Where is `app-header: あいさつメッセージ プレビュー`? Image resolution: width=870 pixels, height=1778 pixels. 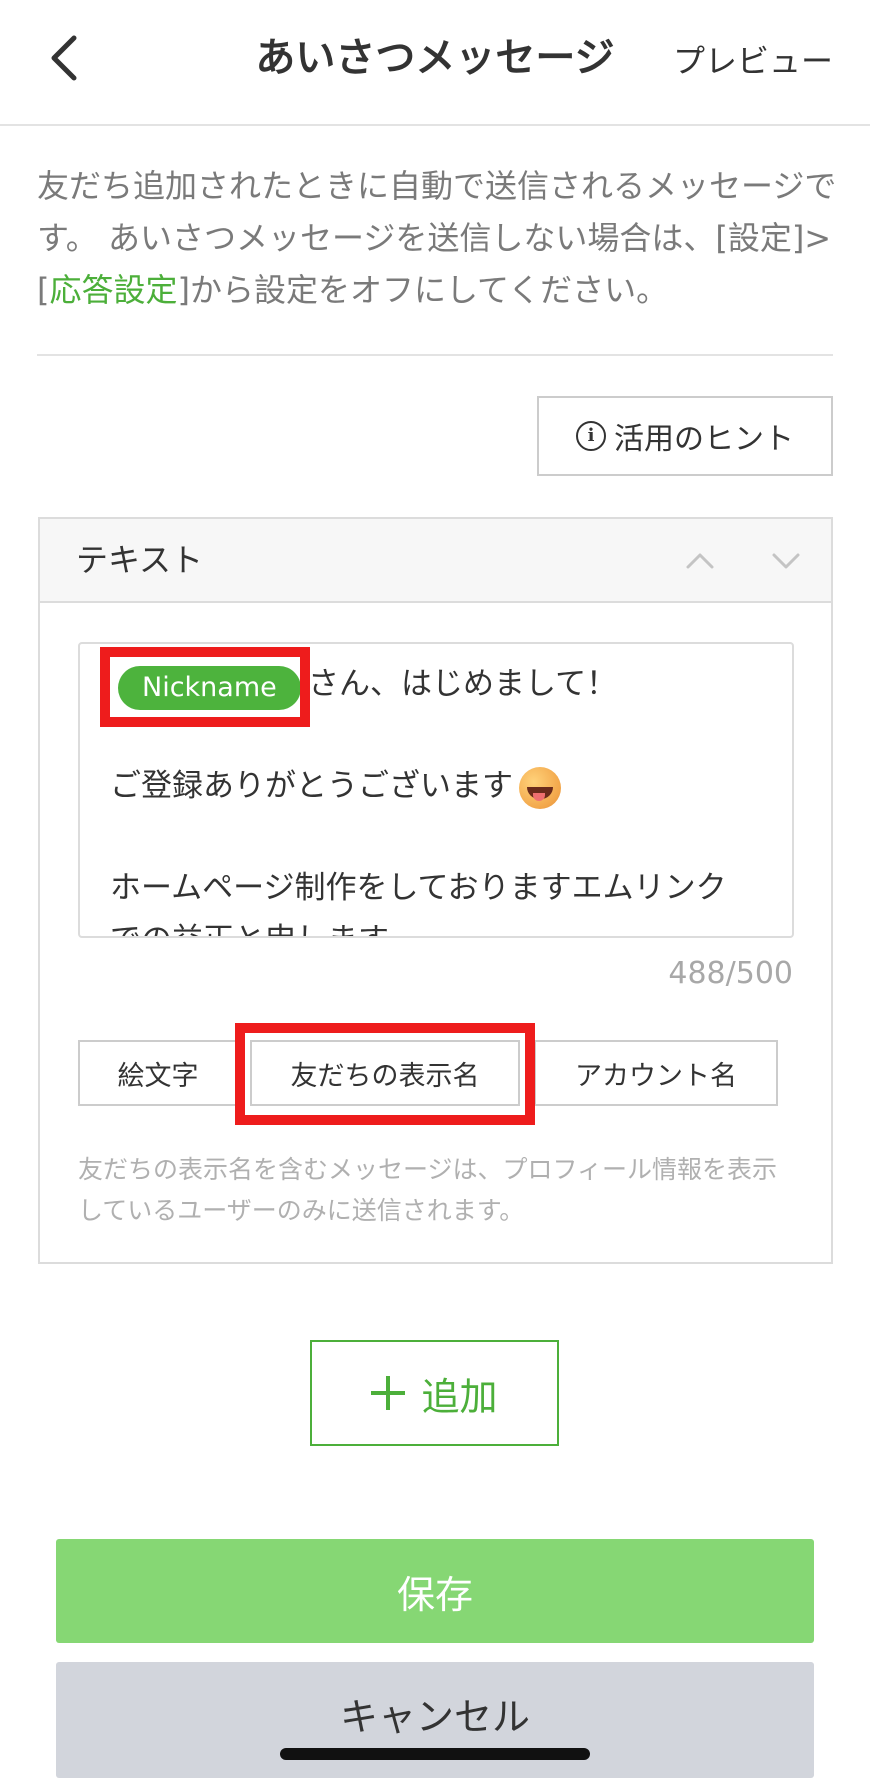
app-header: あいさつメッセージ プレビュー is located at coordinates (435, 63).